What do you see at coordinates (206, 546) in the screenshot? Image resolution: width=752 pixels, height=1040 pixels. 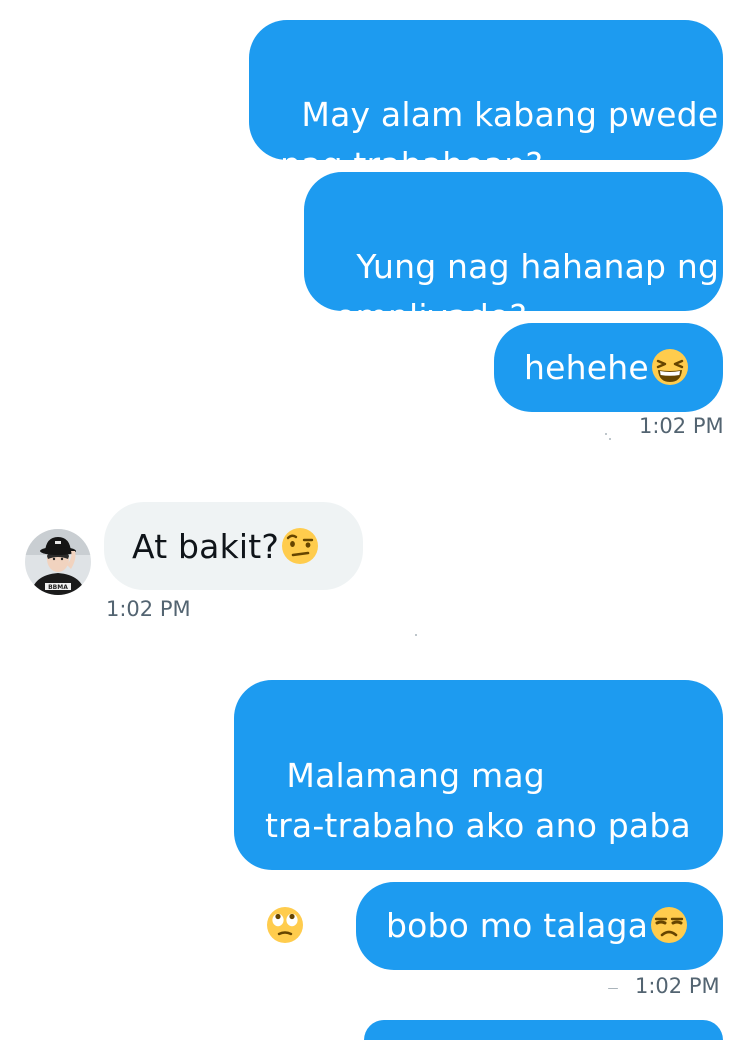 I see `message-text: At bakit?` at bounding box center [206, 546].